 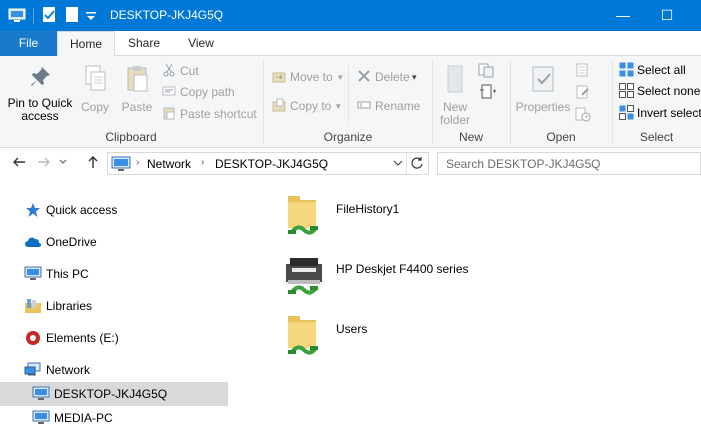 What do you see at coordinates (19, 164) in the screenshot?
I see `back-arrow-icon` at bounding box center [19, 164].